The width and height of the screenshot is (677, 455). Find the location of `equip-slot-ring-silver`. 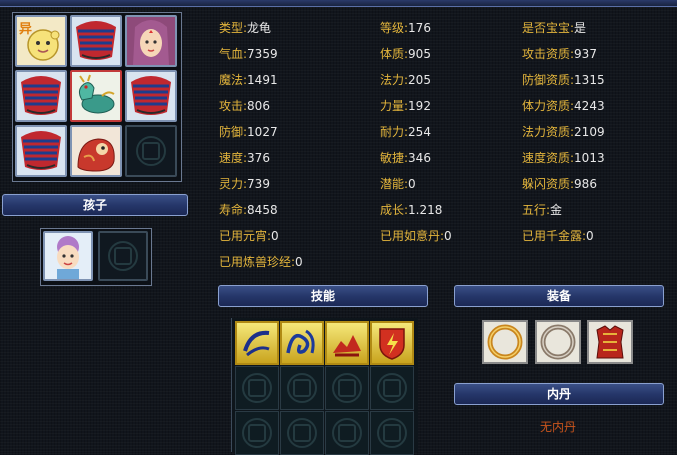

equip-slot-ring-silver is located at coordinates (558, 342).